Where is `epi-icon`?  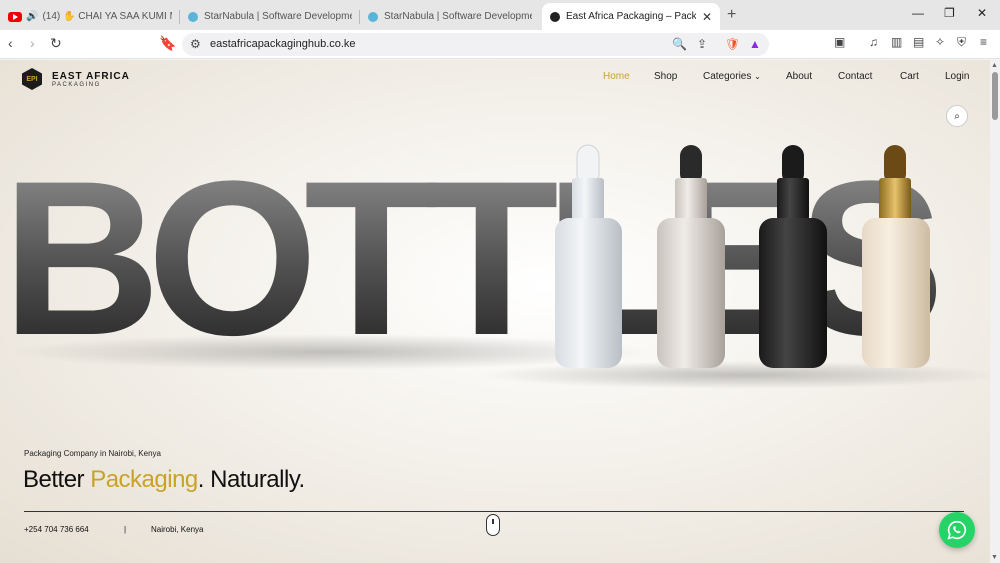 epi-icon is located at coordinates (555, 16).